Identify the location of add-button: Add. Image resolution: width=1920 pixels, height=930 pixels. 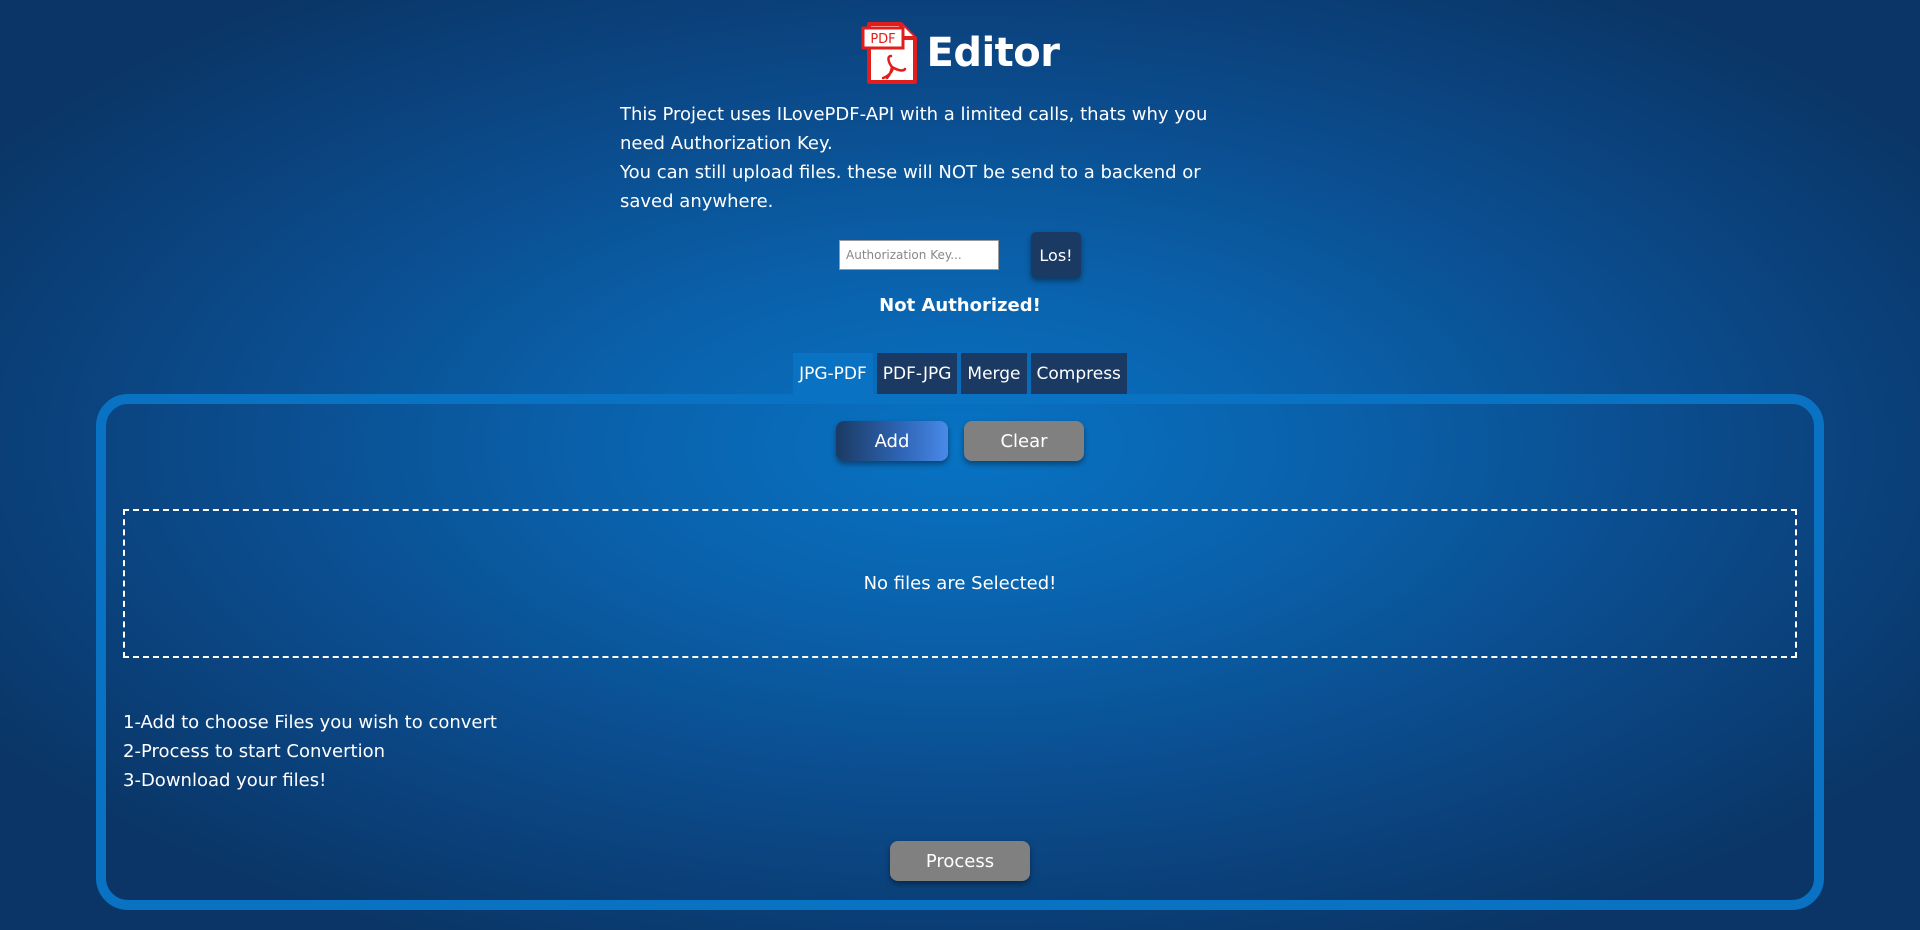
(892, 441).